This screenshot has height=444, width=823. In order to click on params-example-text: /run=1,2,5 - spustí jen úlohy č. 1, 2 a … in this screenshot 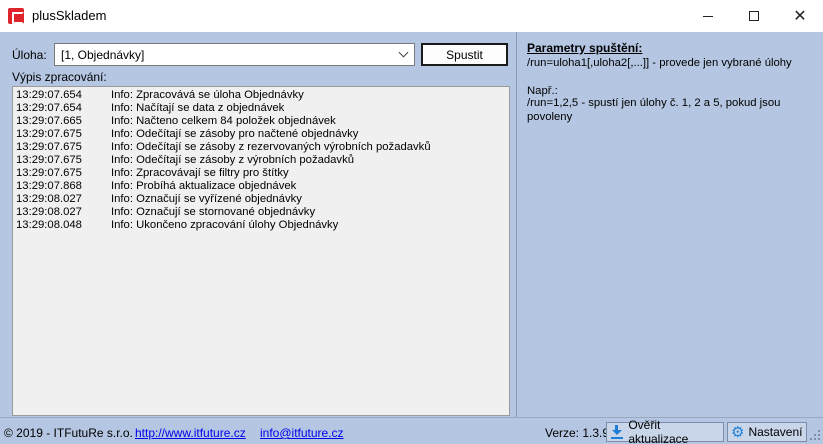, I will do `click(654, 110)`.